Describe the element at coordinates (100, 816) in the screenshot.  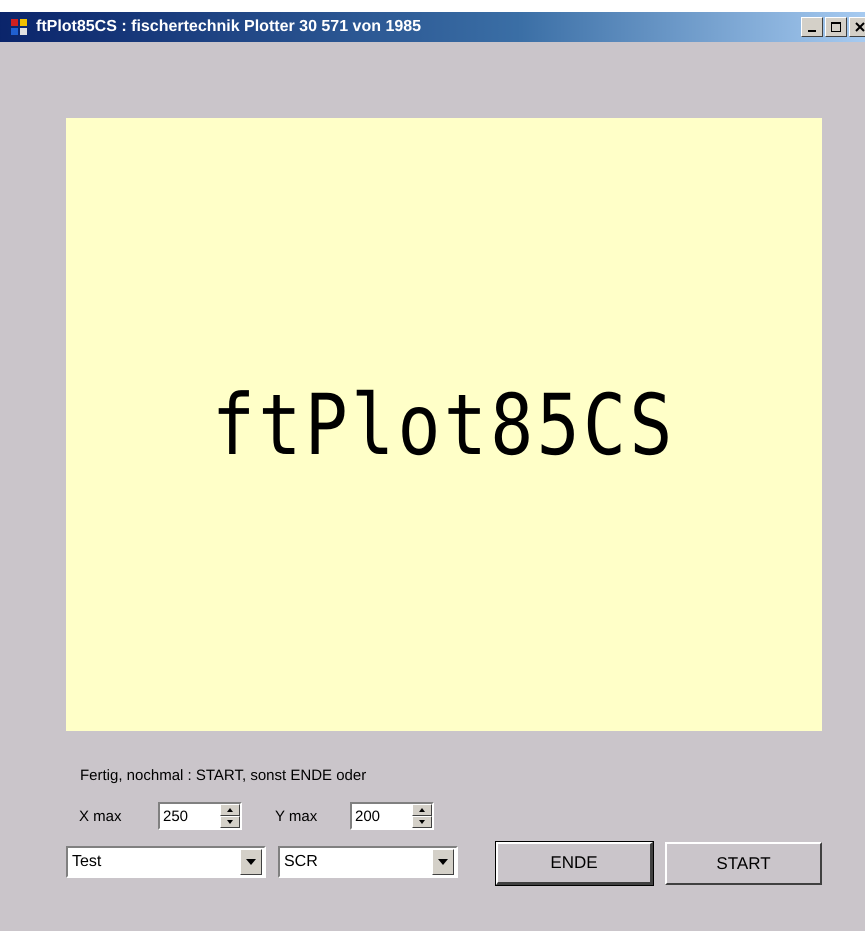
I see `spinner-label: X max` at that location.